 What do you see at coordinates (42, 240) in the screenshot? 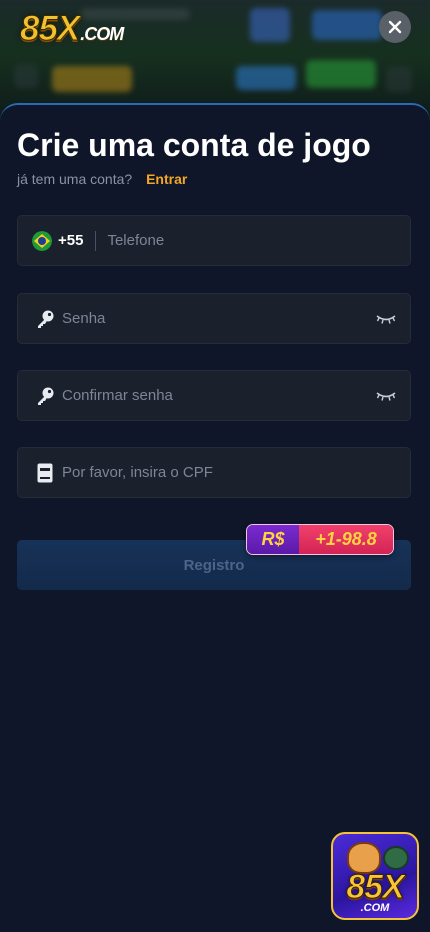
I see `brazil-flag-icon` at bounding box center [42, 240].